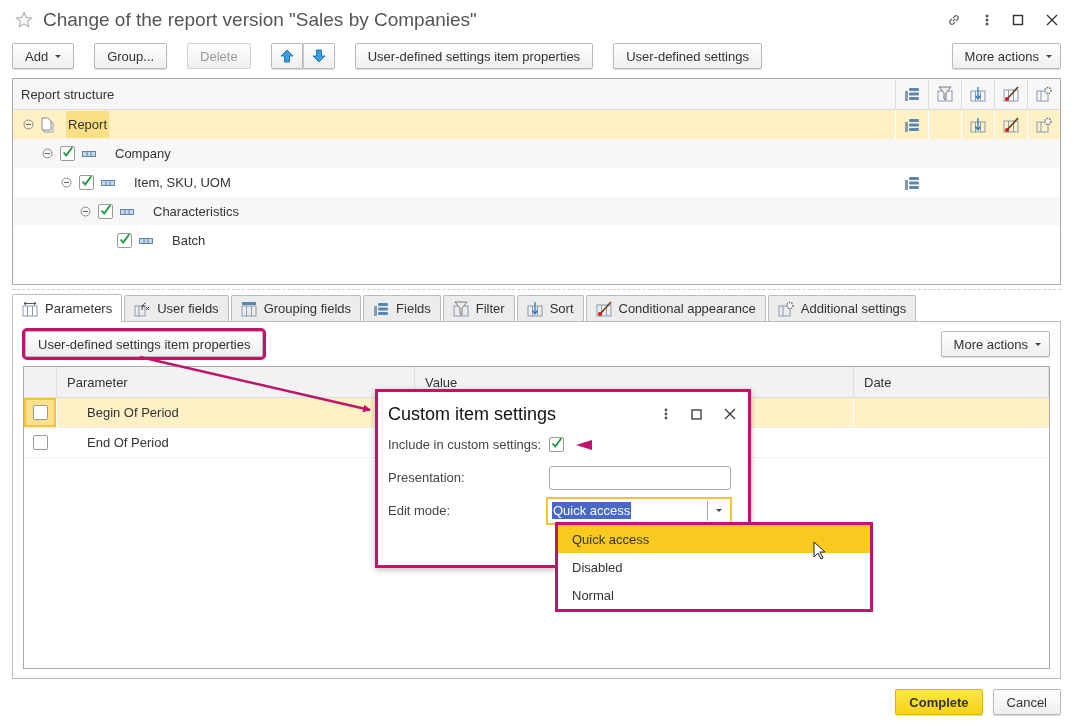  I want to click on field-label: Edit mode:, so click(420, 510).